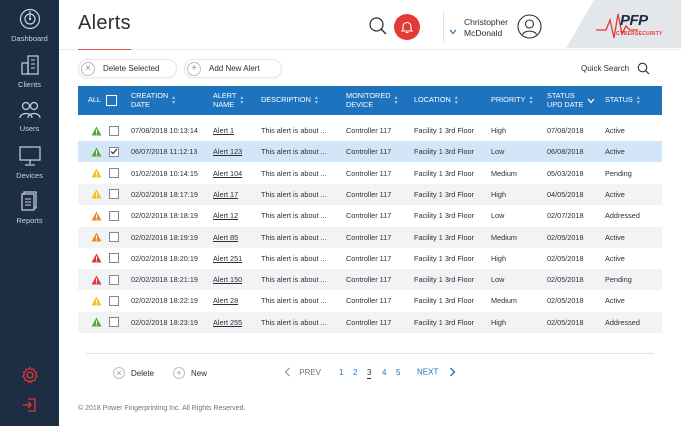 This screenshot has width=681, height=426. What do you see at coordinates (643, 68) in the screenshot?
I see `search-icon` at bounding box center [643, 68].